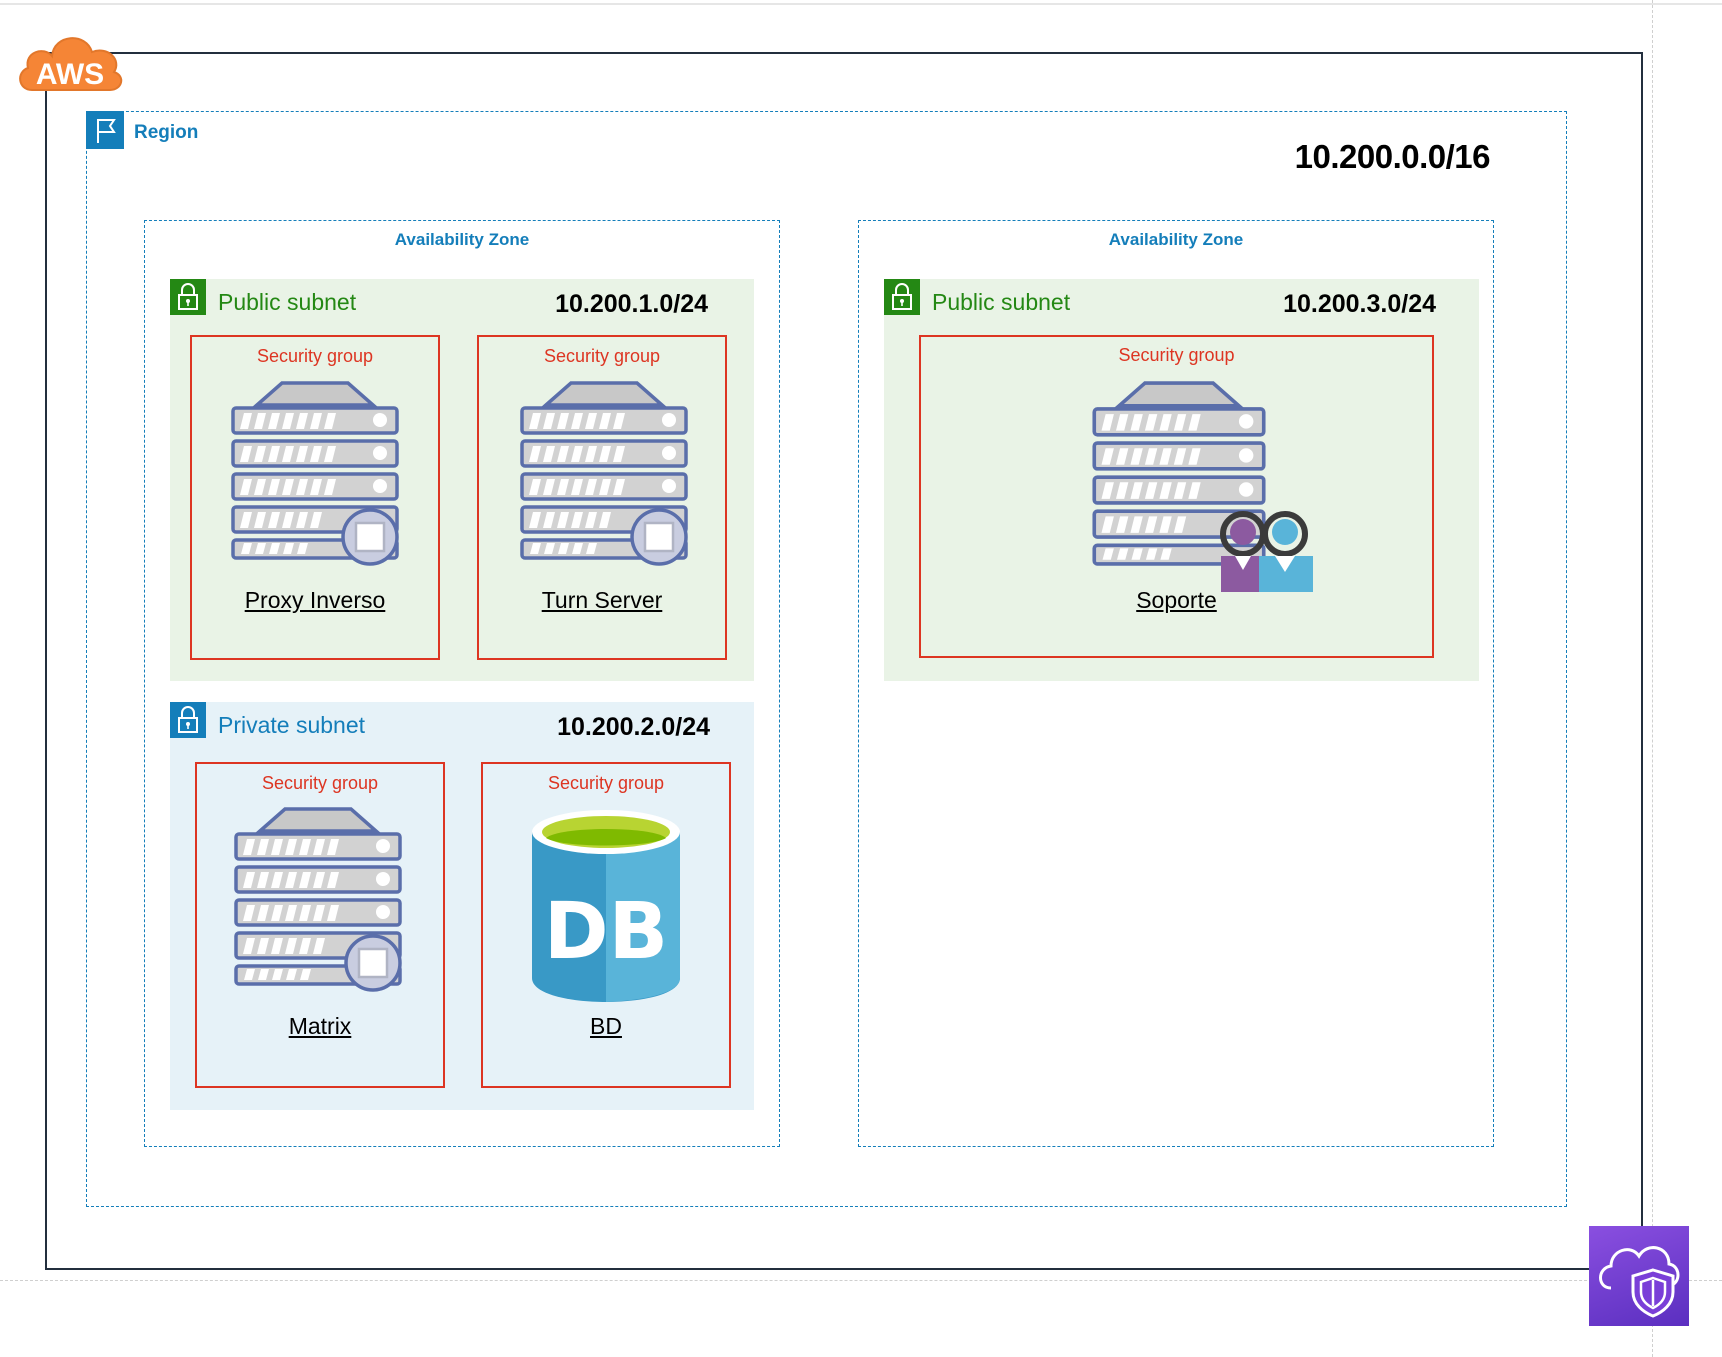 This screenshot has width=1722, height=1357. Describe the element at coordinates (861, 1280) in the screenshot. I see `page-guide-horizontal` at that location.